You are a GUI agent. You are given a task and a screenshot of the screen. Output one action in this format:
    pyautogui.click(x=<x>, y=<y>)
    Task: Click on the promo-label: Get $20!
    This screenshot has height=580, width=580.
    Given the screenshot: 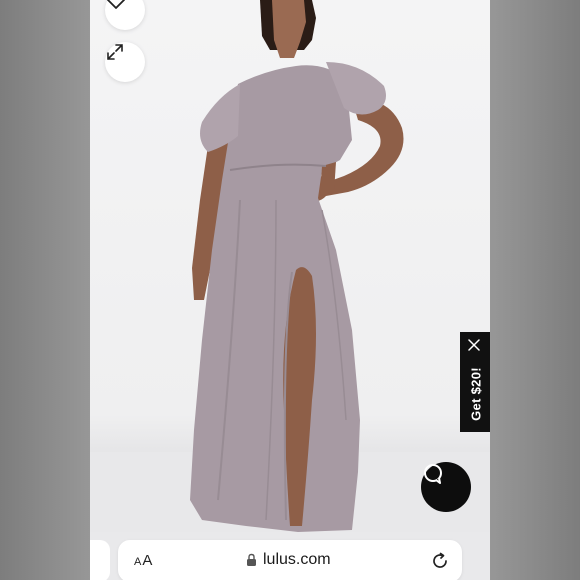 What is the action you would take?
    pyautogui.click(x=476, y=394)
    